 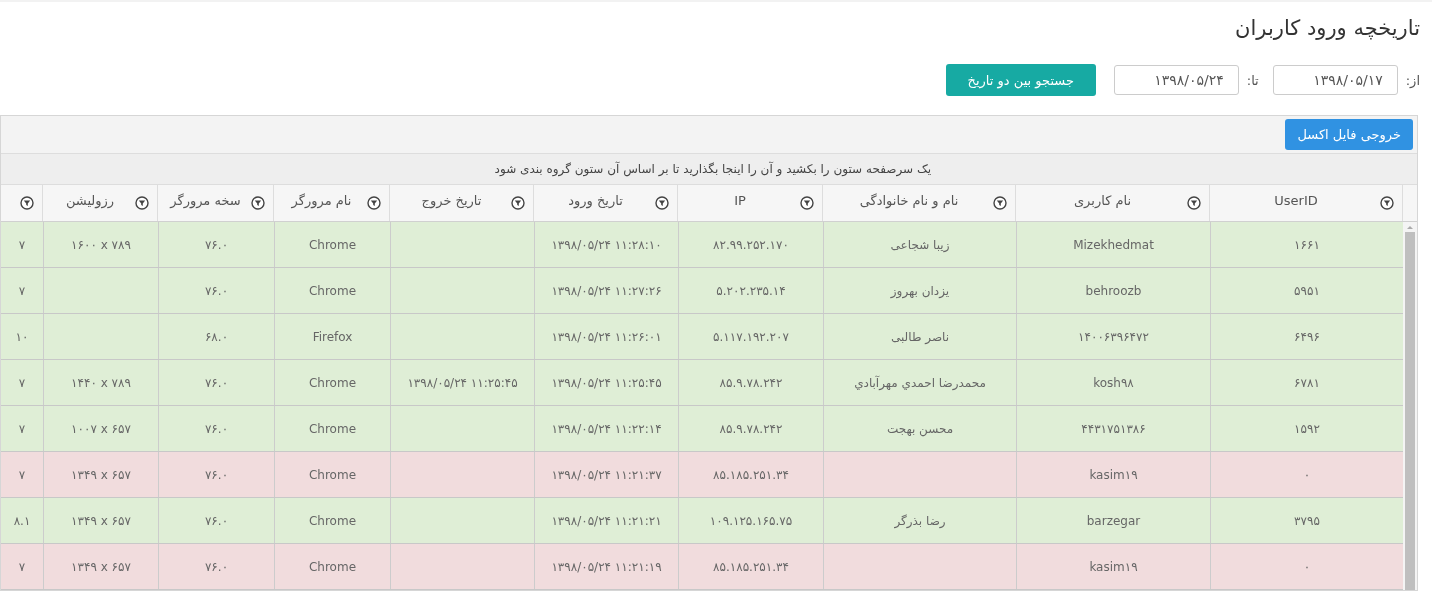 I want to click on table-cell: ۶۷۸۱, so click(x=1307, y=382).